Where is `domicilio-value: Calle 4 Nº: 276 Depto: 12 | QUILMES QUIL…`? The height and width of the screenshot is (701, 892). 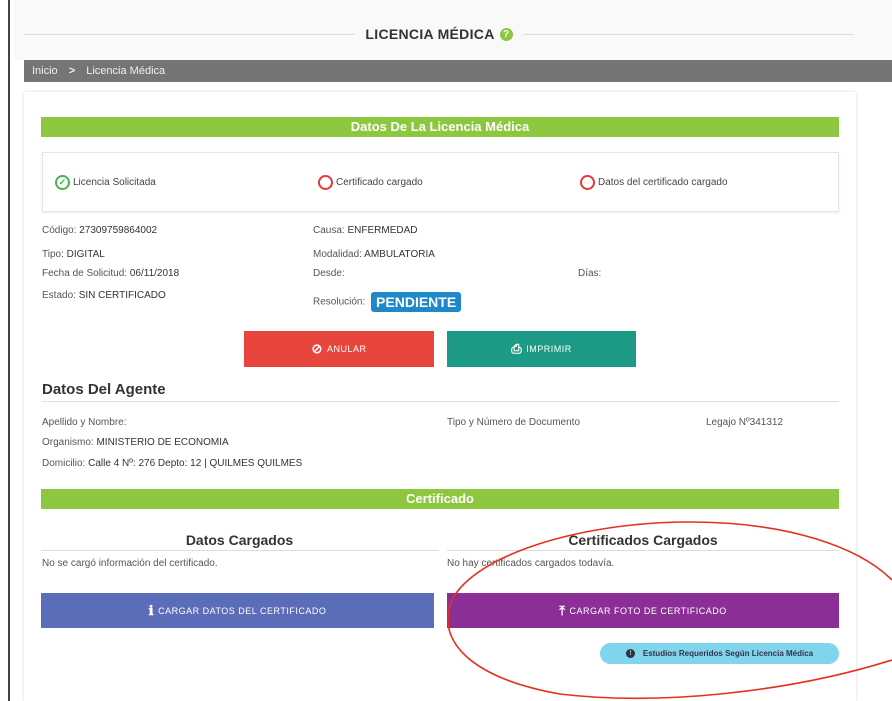 domicilio-value: Calle 4 Nº: 276 Depto: 12 | QUILMES QUIL… is located at coordinates (195, 463).